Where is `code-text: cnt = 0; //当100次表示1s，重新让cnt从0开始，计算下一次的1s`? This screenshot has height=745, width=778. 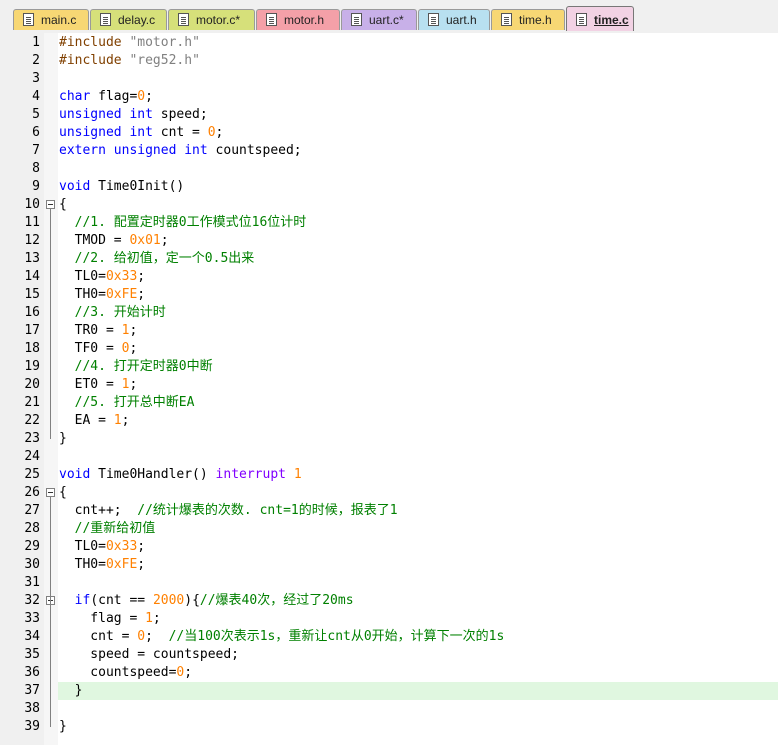
code-text: cnt = 0; //当100次表示1s，重新让cnt从0开始，计算下一次的1s is located at coordinates (281, 637).